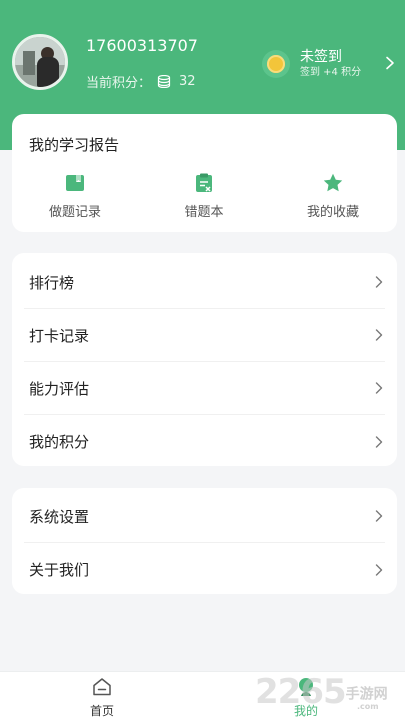  What do you see at coordinates (59, 335) in the screenshot?
I see `menu-item-label: 打卡记录` at bounding box center [59, 335].